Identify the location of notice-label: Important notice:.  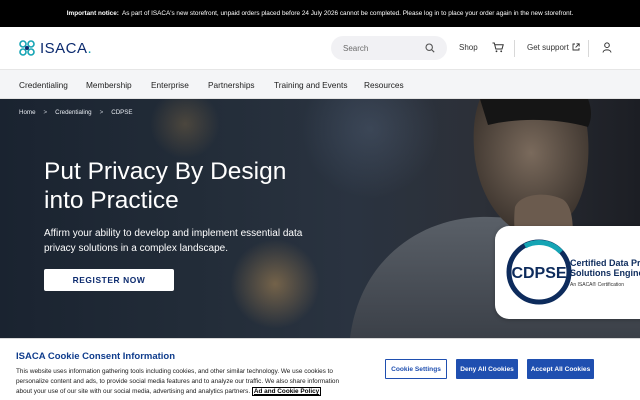
(92, 13).